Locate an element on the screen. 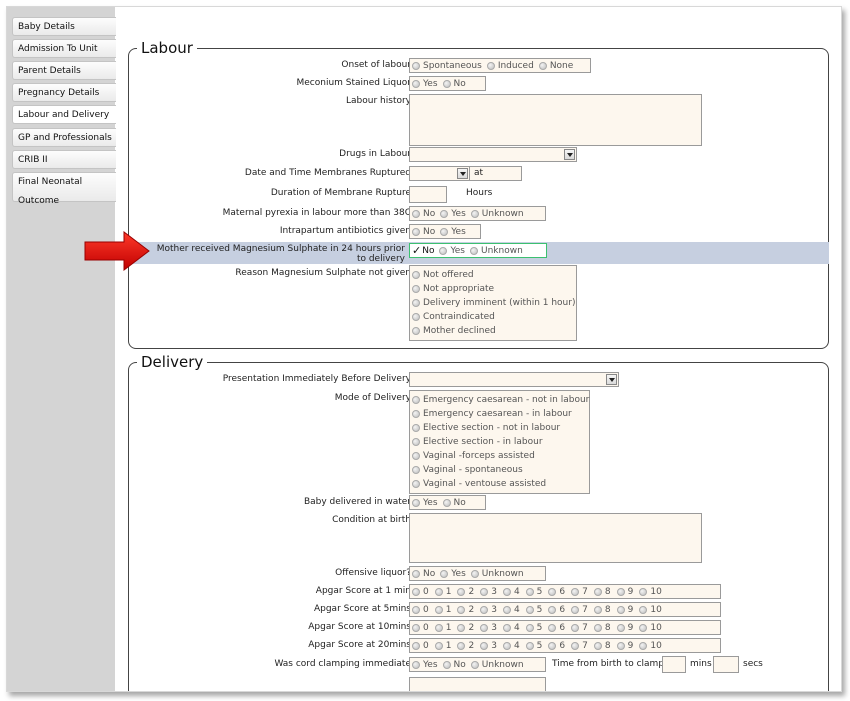 The image size is (850, 701). pyrexia-option-yes: Yes is located at coordinates (453, 214).